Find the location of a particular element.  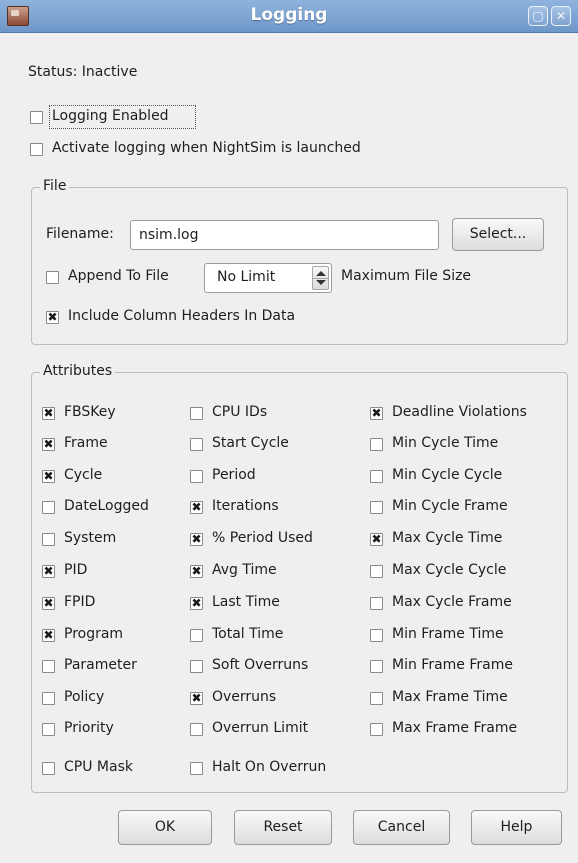

attr-iterations-checkbox: ✖ is located at coordinates (196, 507).